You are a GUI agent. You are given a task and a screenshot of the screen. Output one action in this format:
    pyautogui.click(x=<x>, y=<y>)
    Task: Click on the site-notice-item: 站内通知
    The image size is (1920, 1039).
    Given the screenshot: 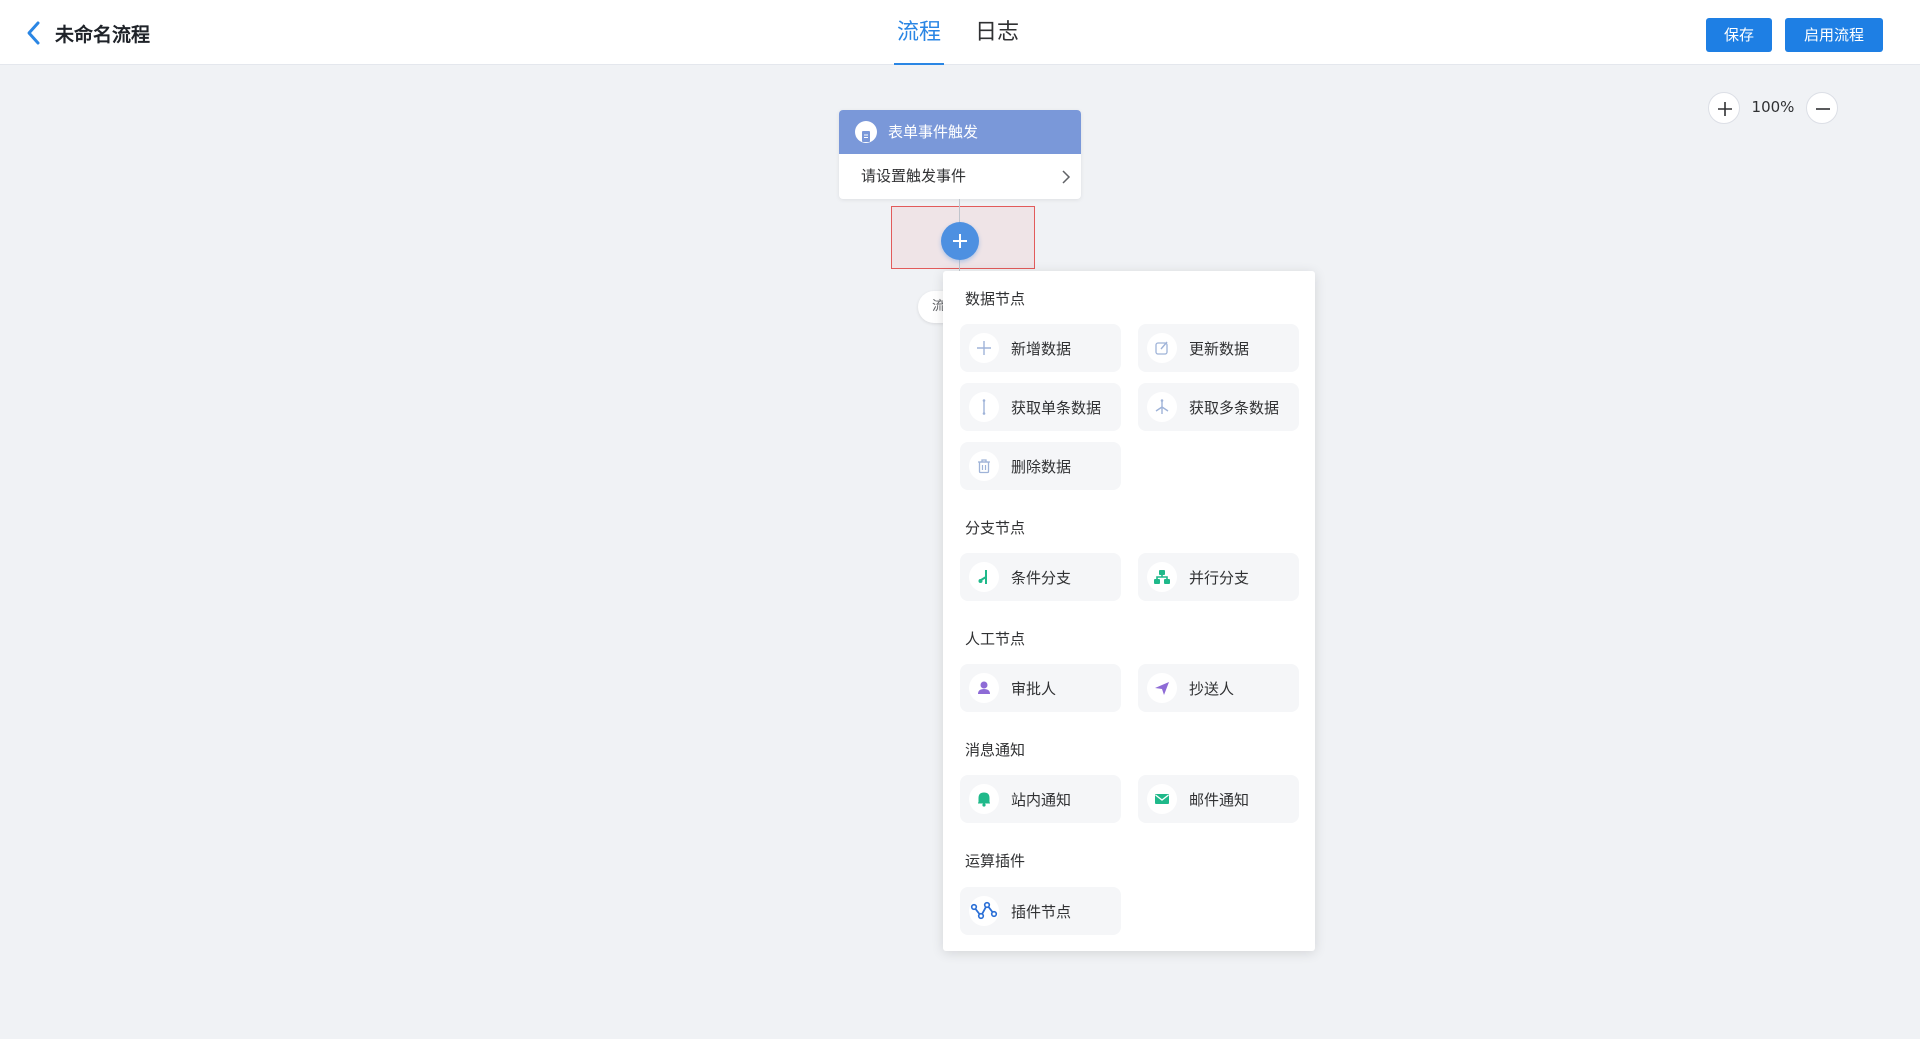 What is the action you would take?
    pyautogui.click(x=1040, y=799)
    